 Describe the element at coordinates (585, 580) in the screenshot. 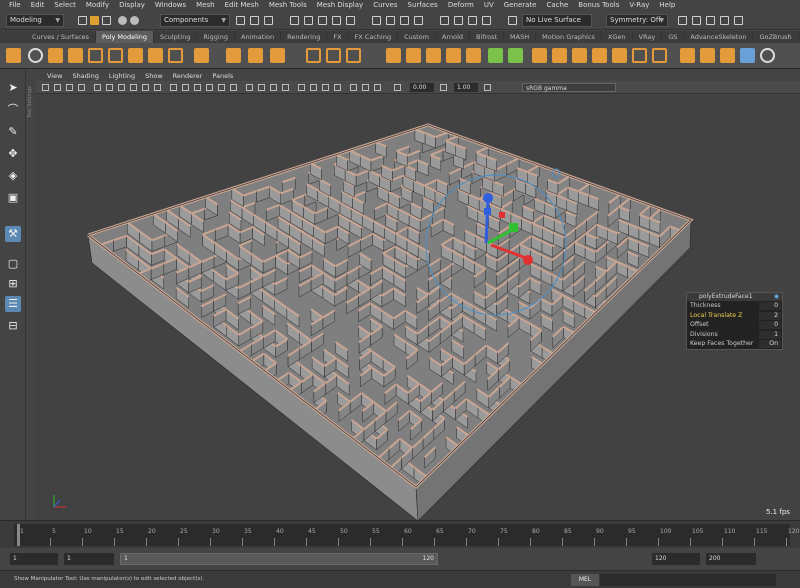

I see `command-language-toggle: MEL` at that location.